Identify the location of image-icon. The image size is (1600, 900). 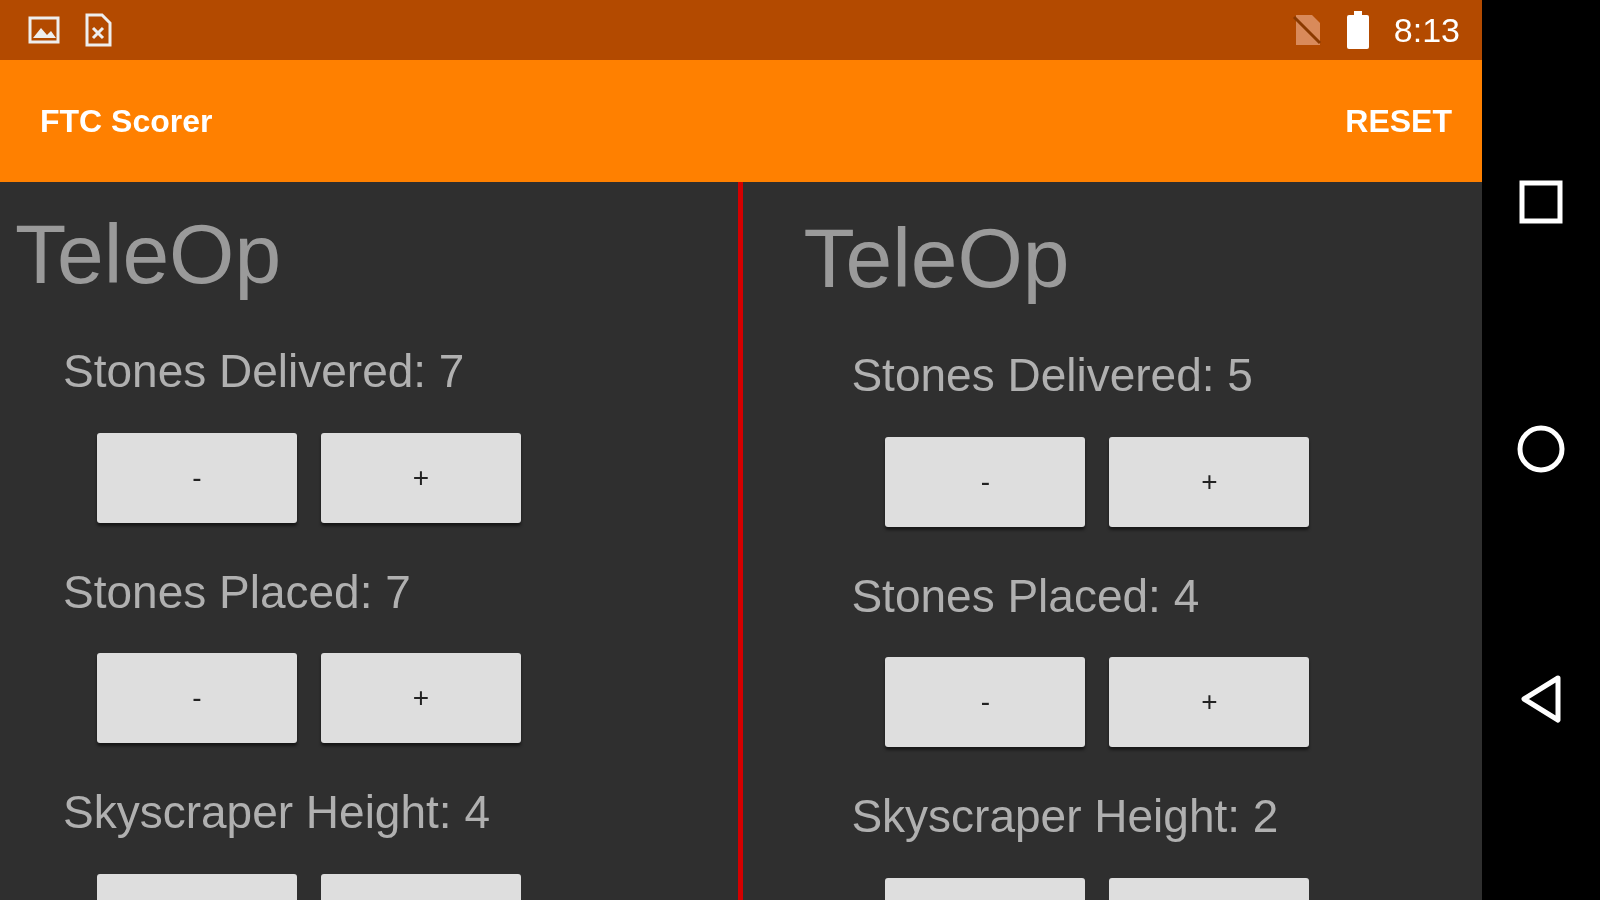
(44, 30).